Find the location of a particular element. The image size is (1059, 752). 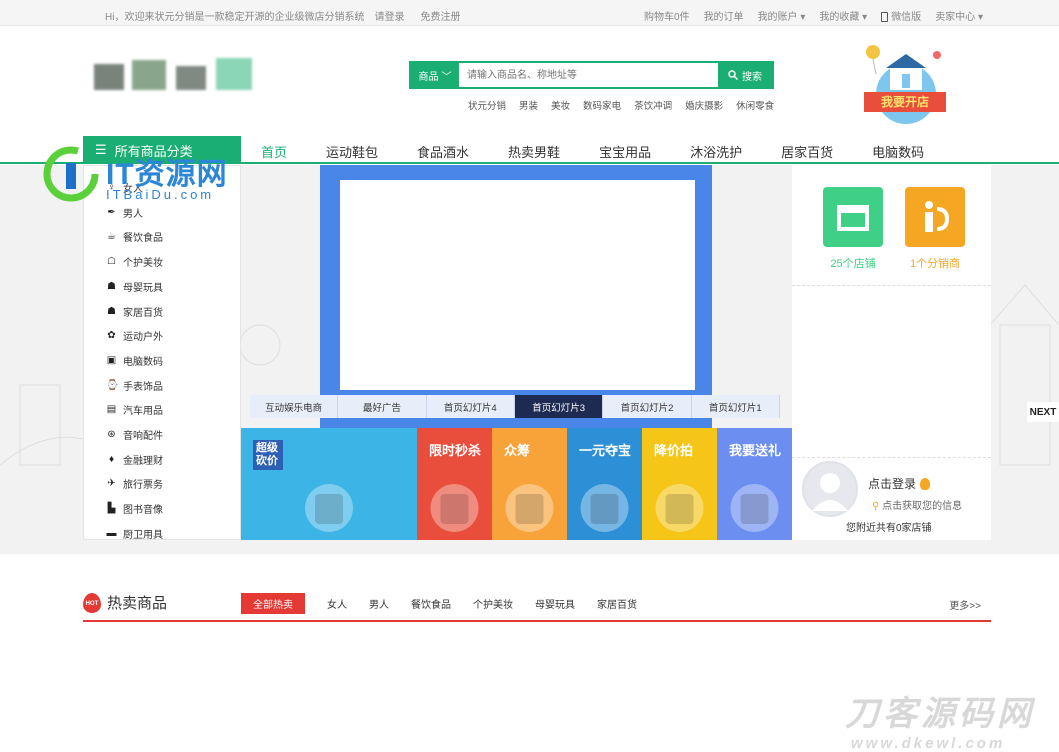

search-category-select: 商品 ﹀ is located at coordinates (435, 75).